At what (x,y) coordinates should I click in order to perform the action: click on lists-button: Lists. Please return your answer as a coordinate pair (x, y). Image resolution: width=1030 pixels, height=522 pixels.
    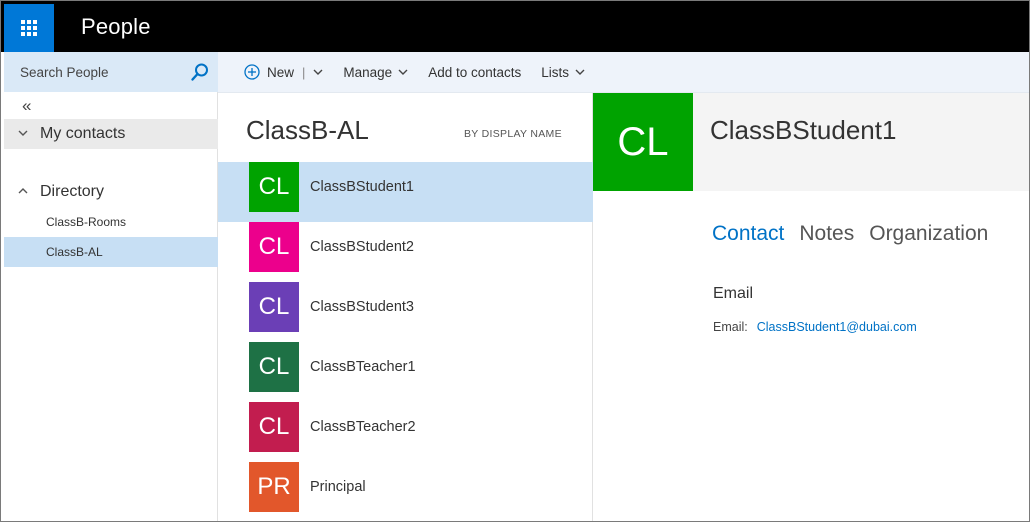
    Looking at the image, I should click on (563, 72).